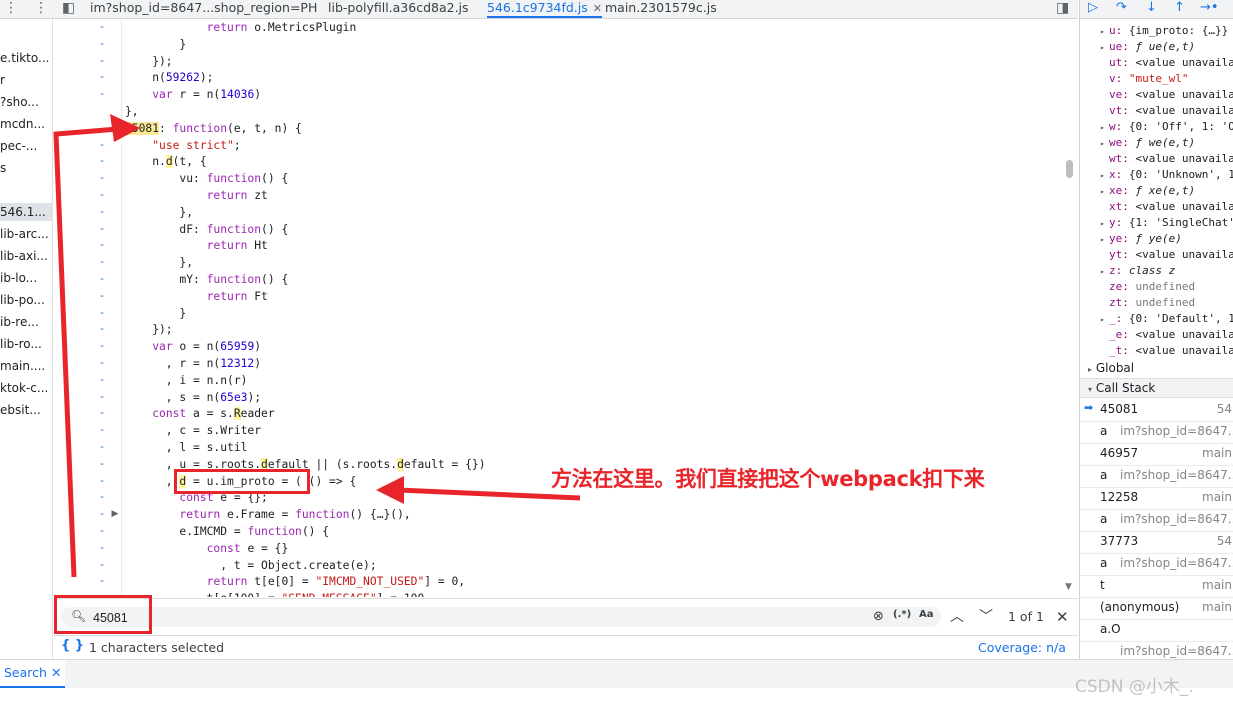  What do you see at coordinates (242, 481) in the screenshot?
I see `annotation-box-im-proto` at bounding box center [242, 481].